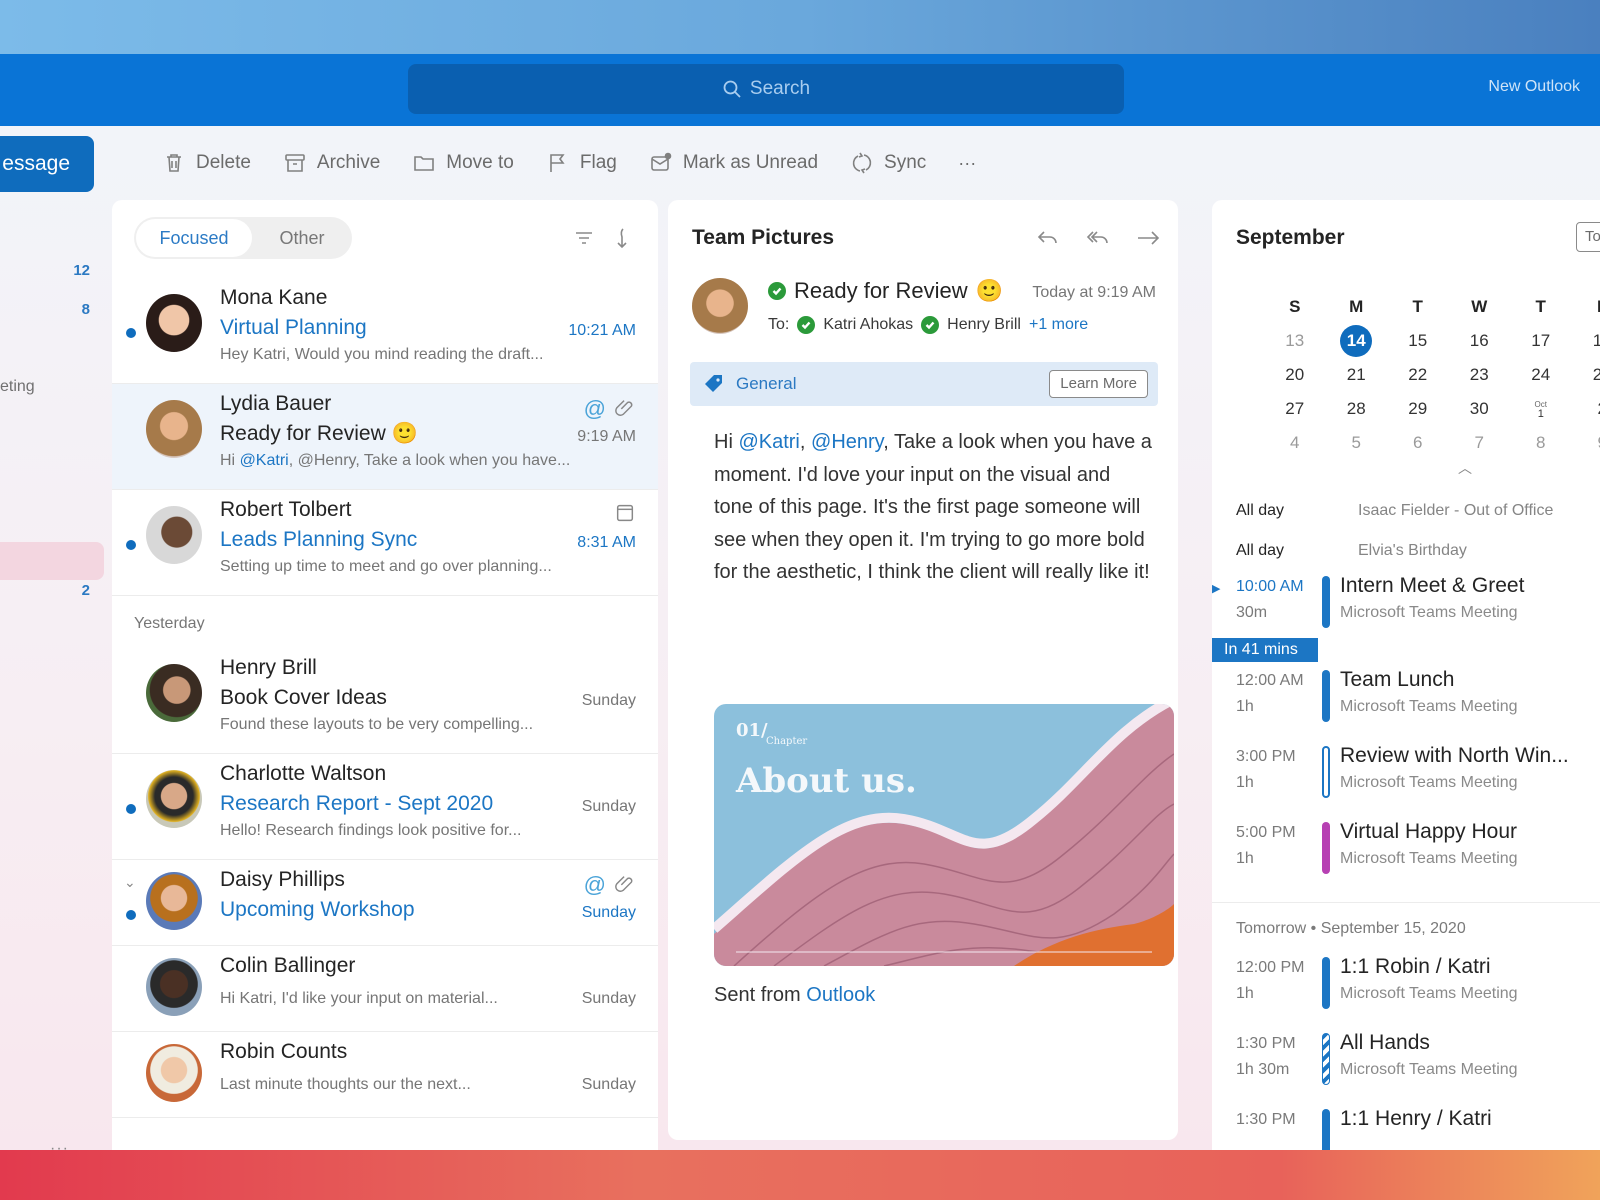 The width and height of the screenshot is (1600, 1200). Describe the element at coordinates (888, 163) in the screenshot. I see `sync-button: Sync` at that location.